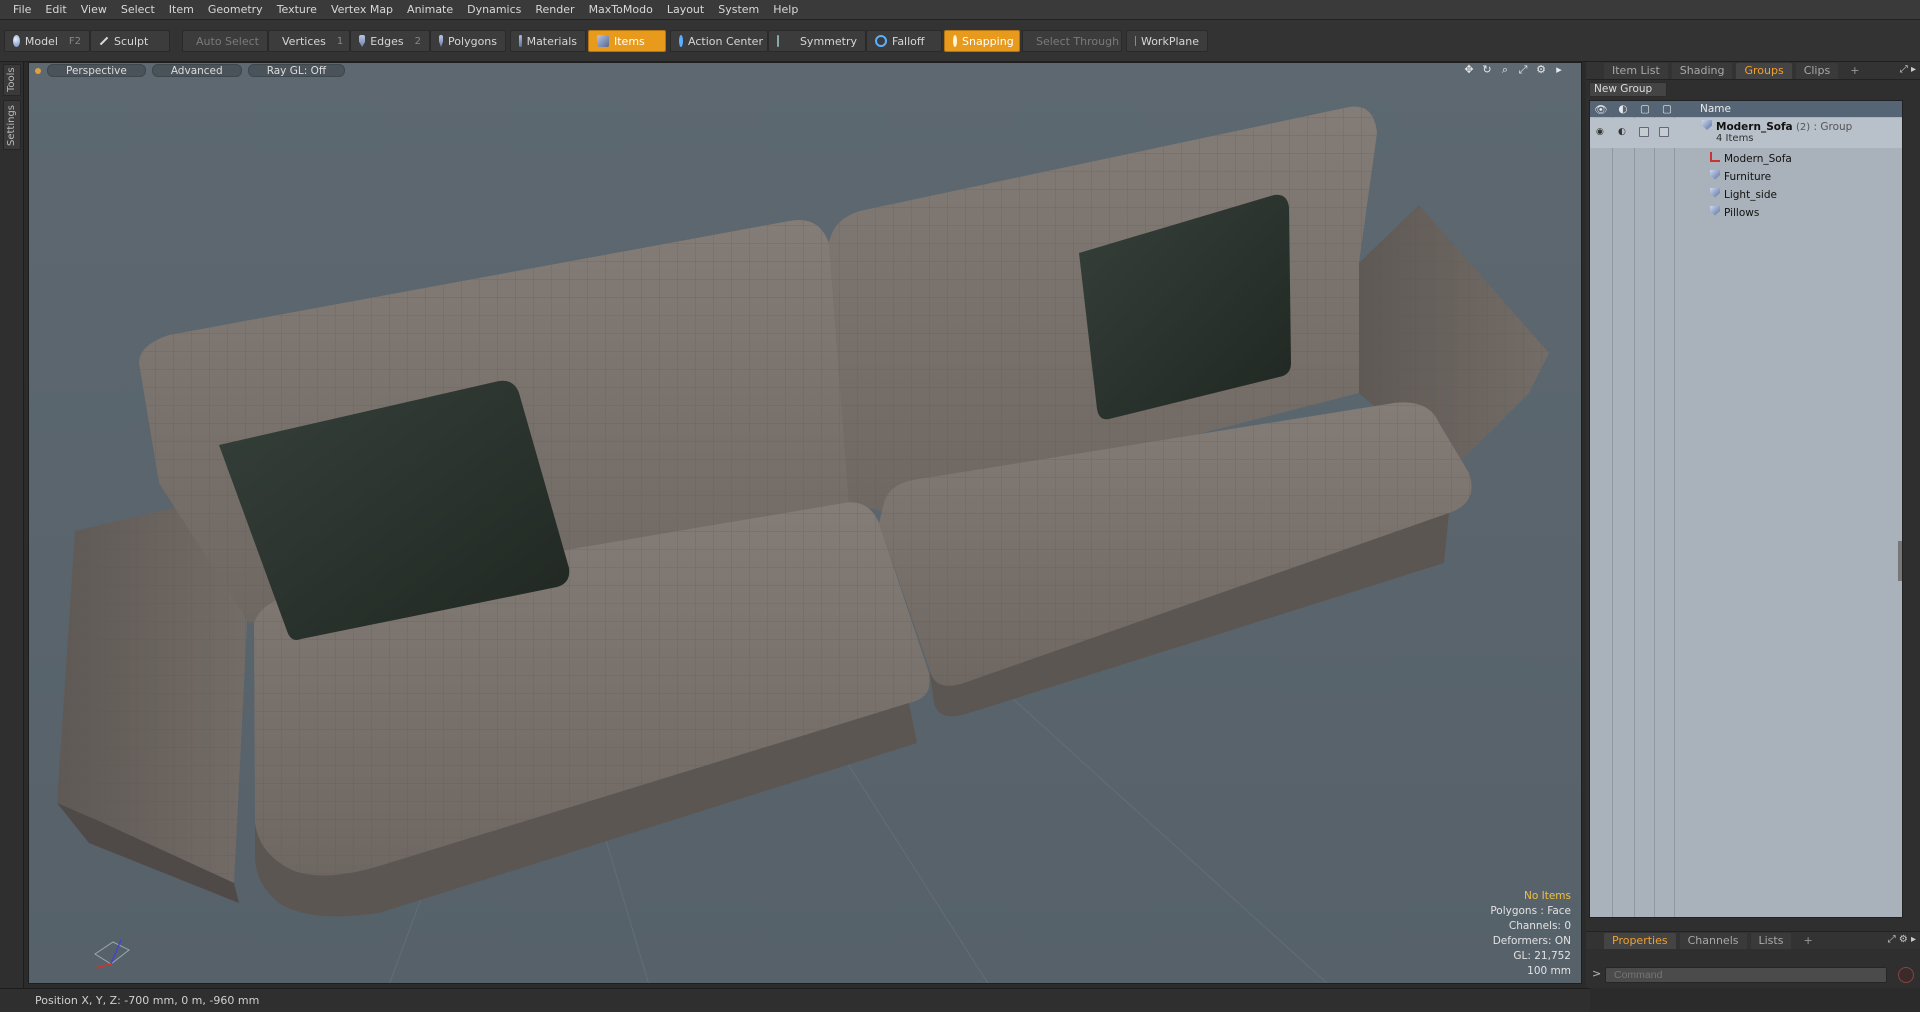 The image size is (1920, 1012). Describe the element at coordinates (225, 41) in the screenshot. I see `auto-select-button: Auto Select` at that location.